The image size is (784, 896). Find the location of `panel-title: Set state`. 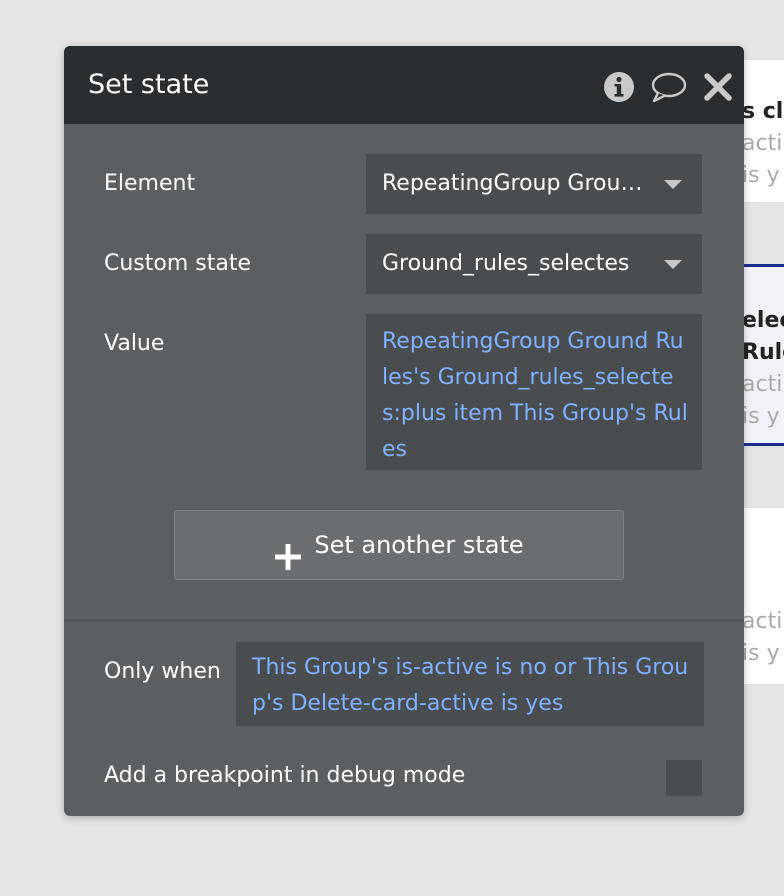

panel-title: Set state is located at coordinates (149, 84).